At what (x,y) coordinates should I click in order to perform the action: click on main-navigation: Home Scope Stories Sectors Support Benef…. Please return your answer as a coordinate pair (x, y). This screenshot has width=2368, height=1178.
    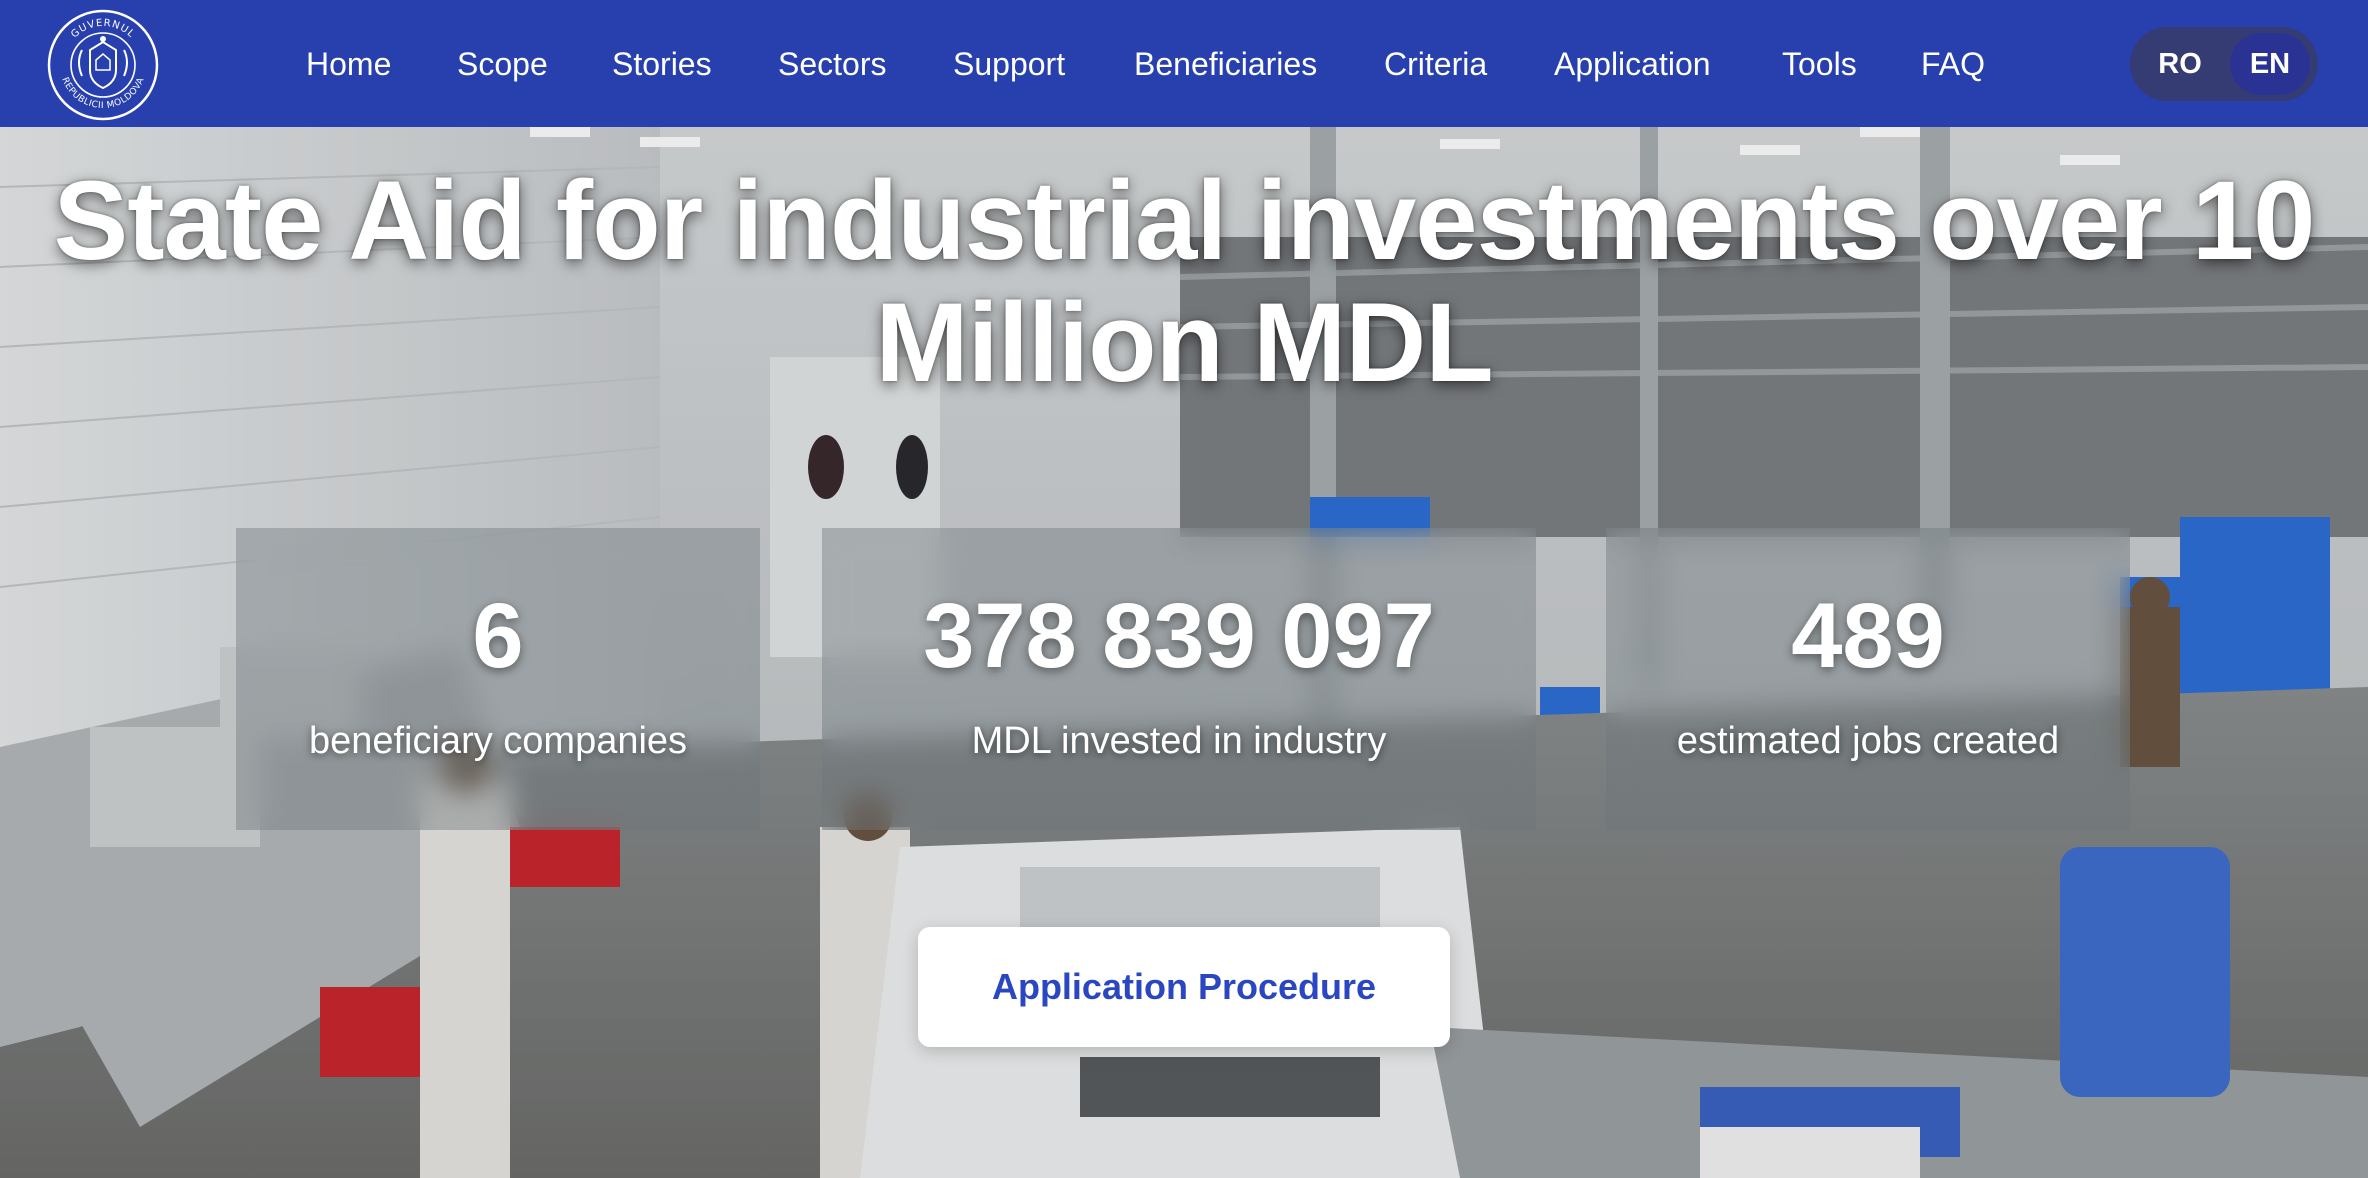
    Looking at the image, I should click on (1184, 63).